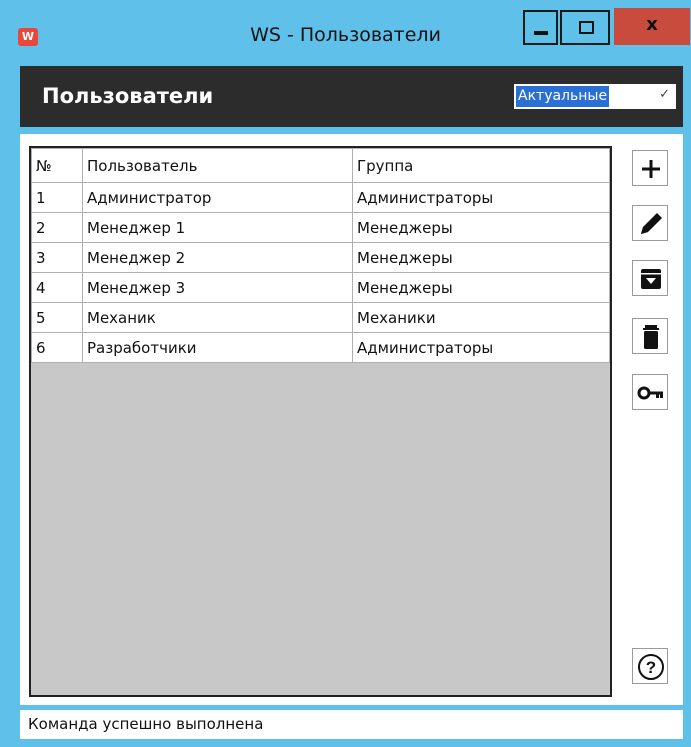  I want to click on archive-icon, so click(651, 279).